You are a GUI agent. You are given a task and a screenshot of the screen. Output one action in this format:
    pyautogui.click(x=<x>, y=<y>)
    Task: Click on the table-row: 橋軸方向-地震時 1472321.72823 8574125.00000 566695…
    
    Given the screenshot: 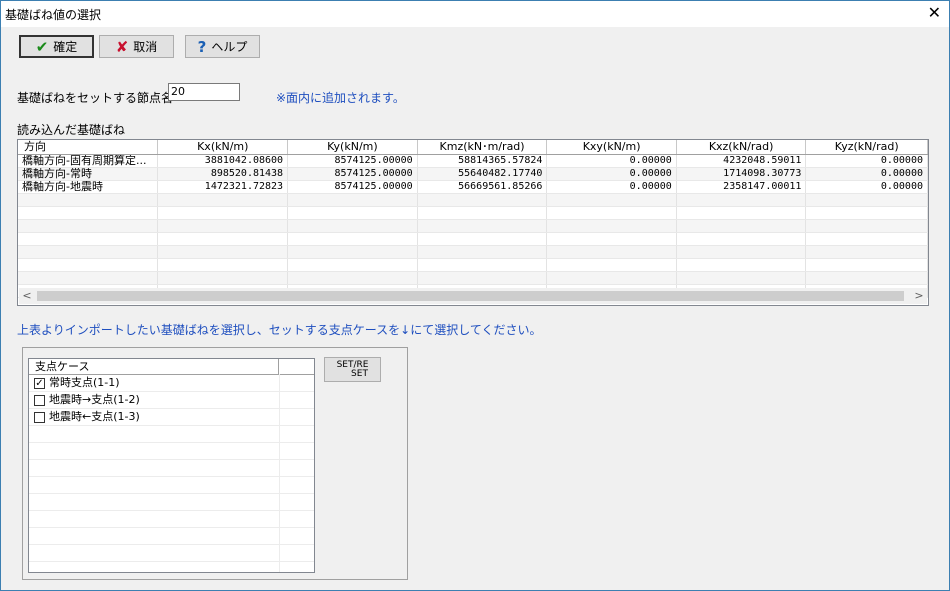 What is the action you would take?
    pyautogui.click(x=473, y=187)
    